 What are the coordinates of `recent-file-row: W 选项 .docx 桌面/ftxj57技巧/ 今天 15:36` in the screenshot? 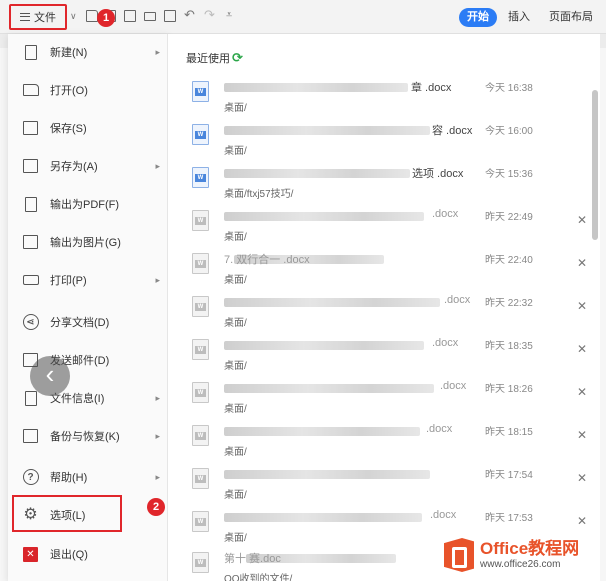 It's located at (378, 184).